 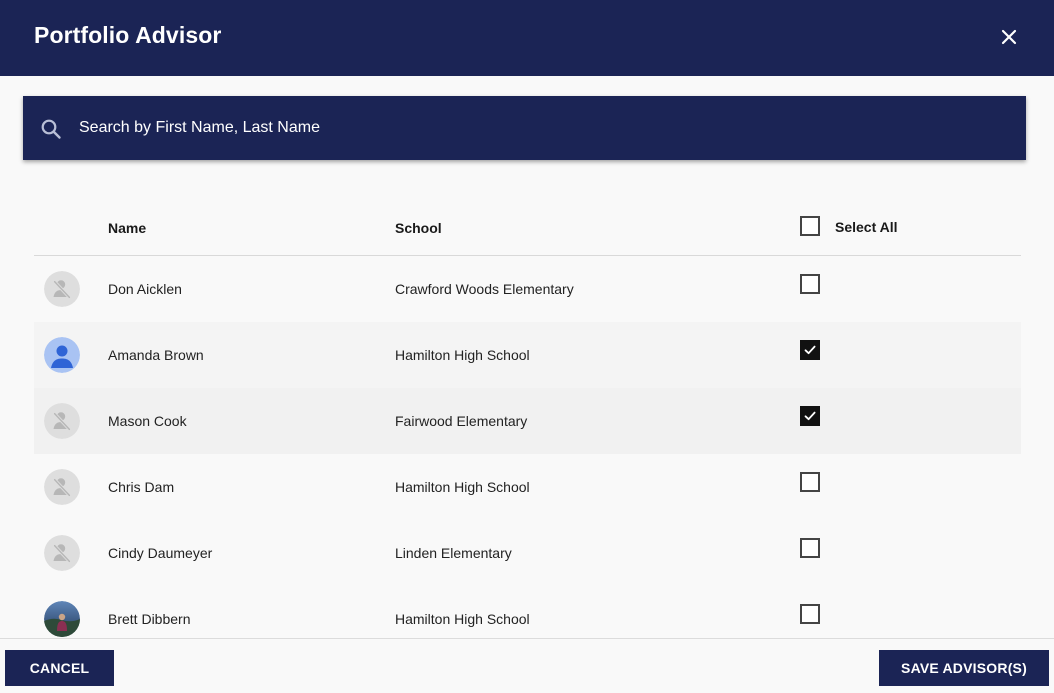 What do you see at coordinates (866, 227) in the screenshot?
I see `select-all-label: Select All` at bounding box center [866, 227].